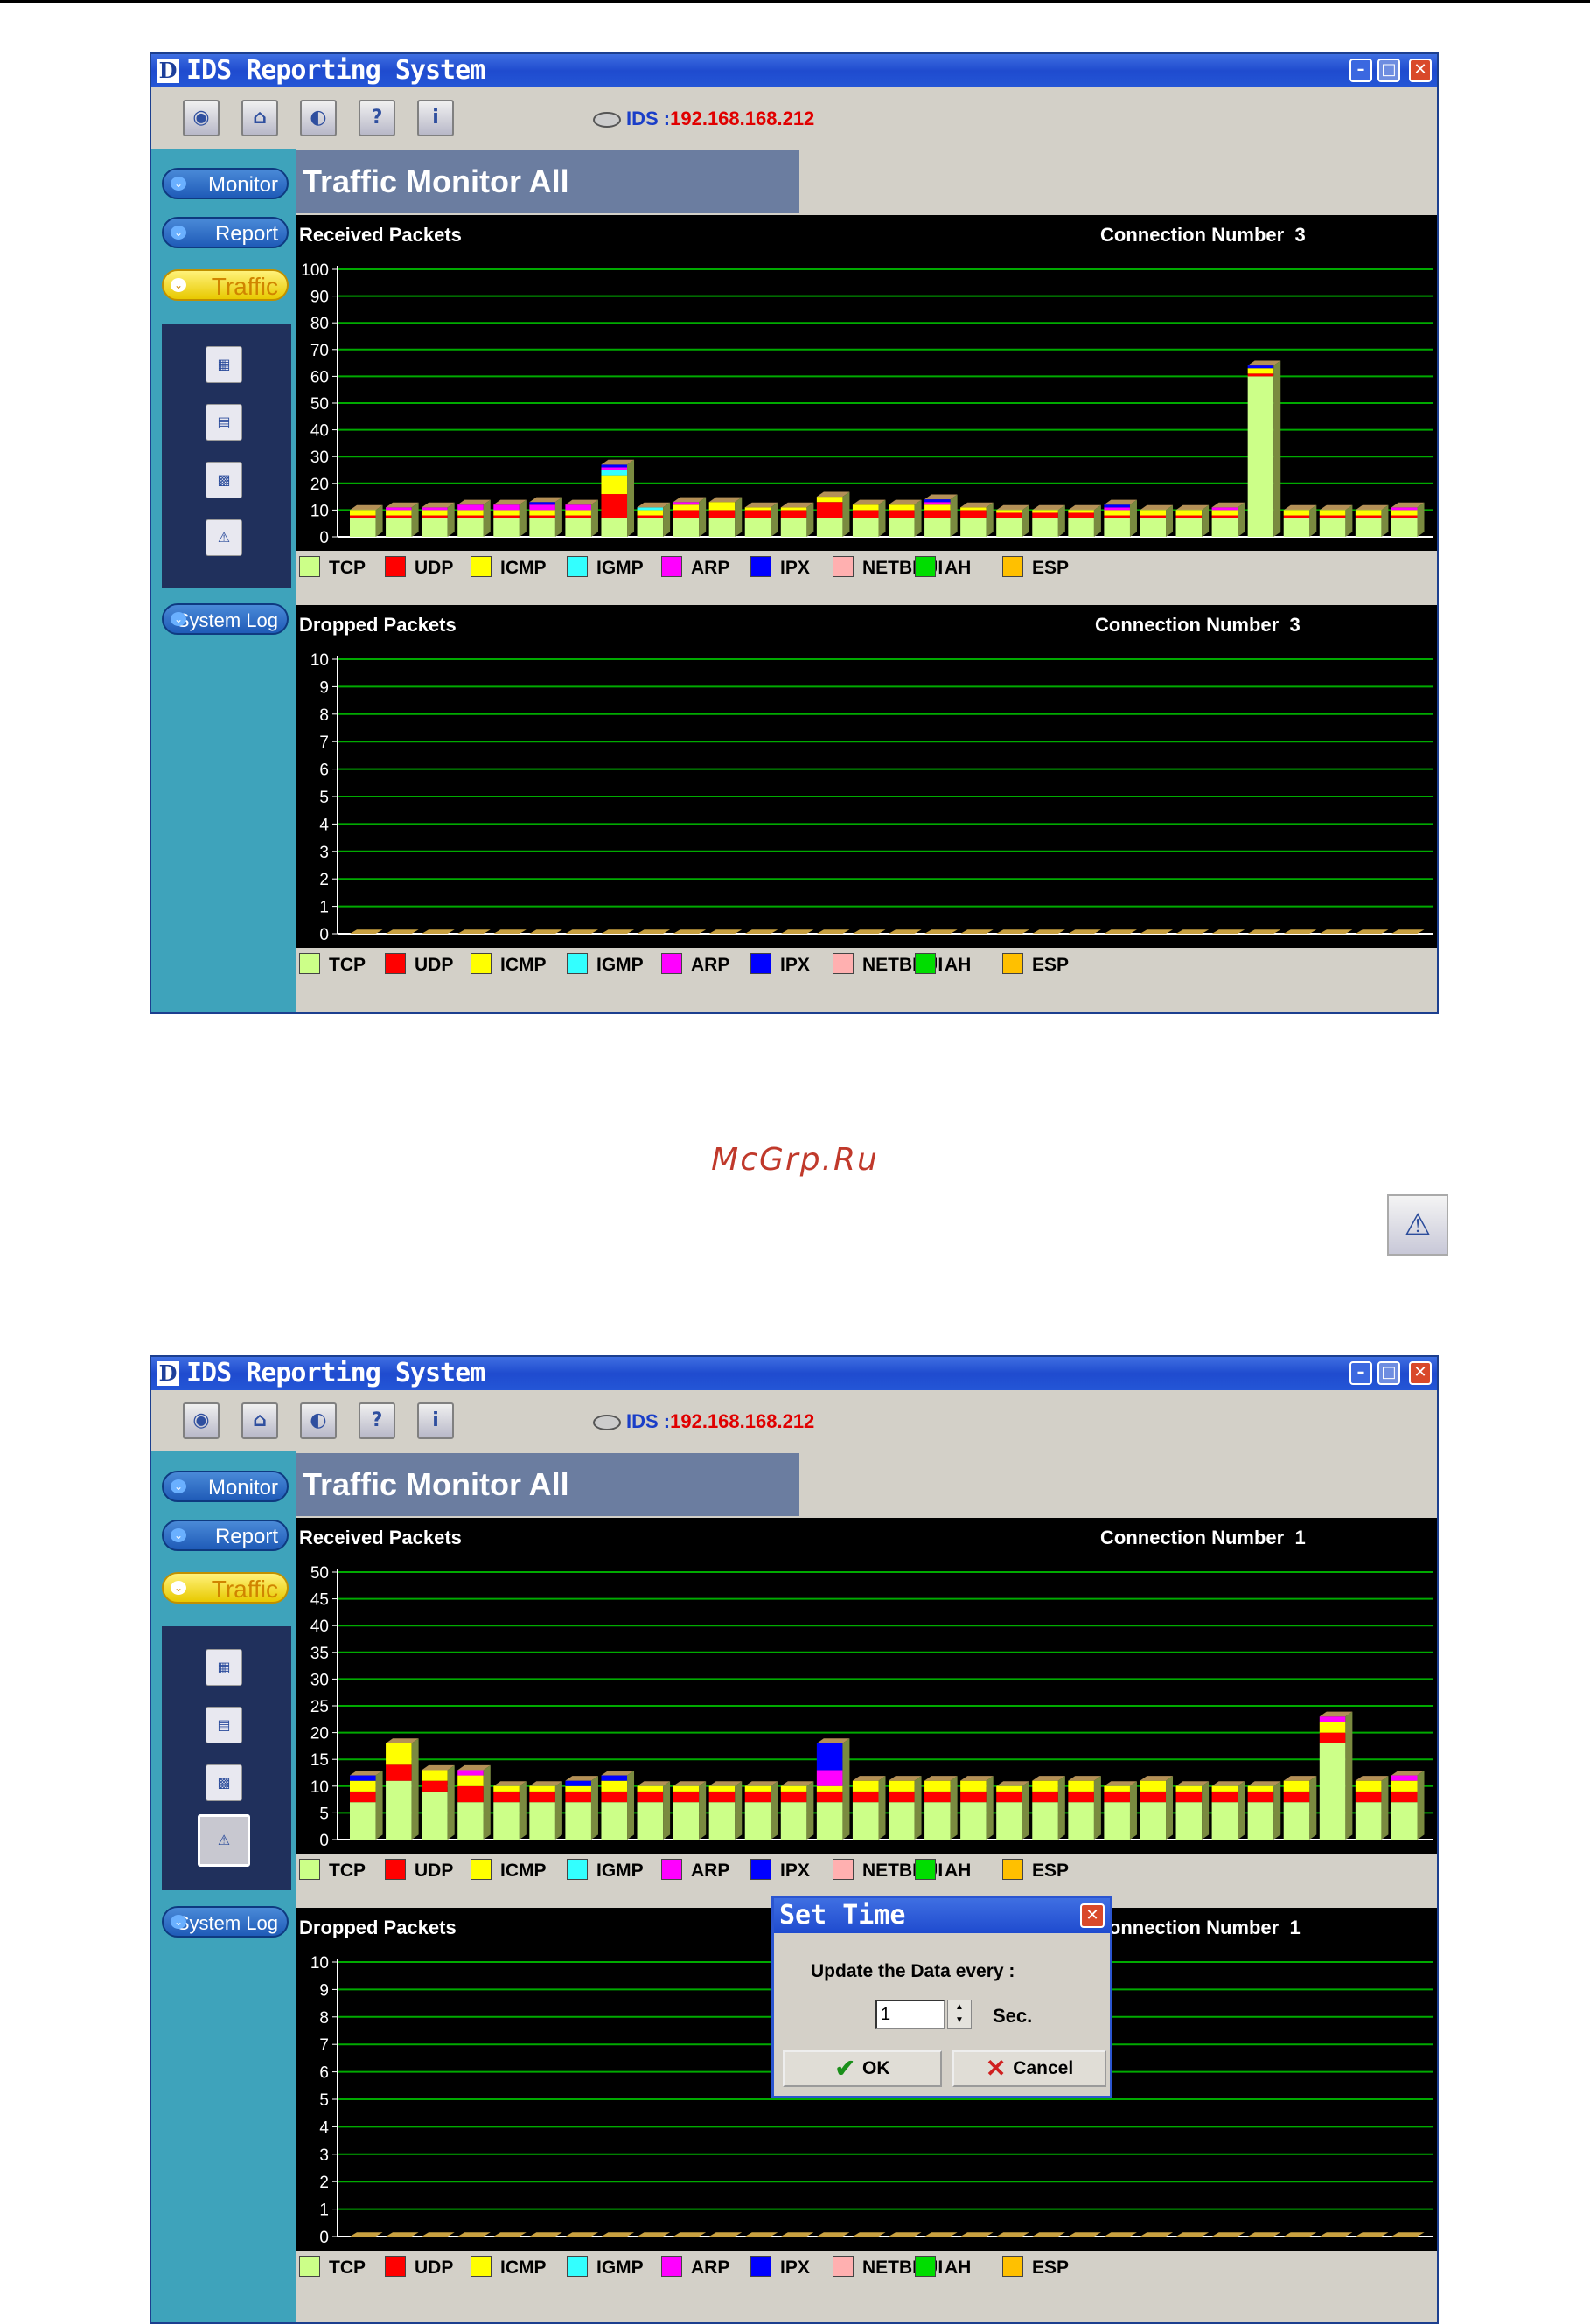 The height and width of the screenshot is (2324, 1590). I want to click on chart-legend: TCP UDP ICMP IGMP ARP IPX NETBEUI AH ESP, so click(866, 567).